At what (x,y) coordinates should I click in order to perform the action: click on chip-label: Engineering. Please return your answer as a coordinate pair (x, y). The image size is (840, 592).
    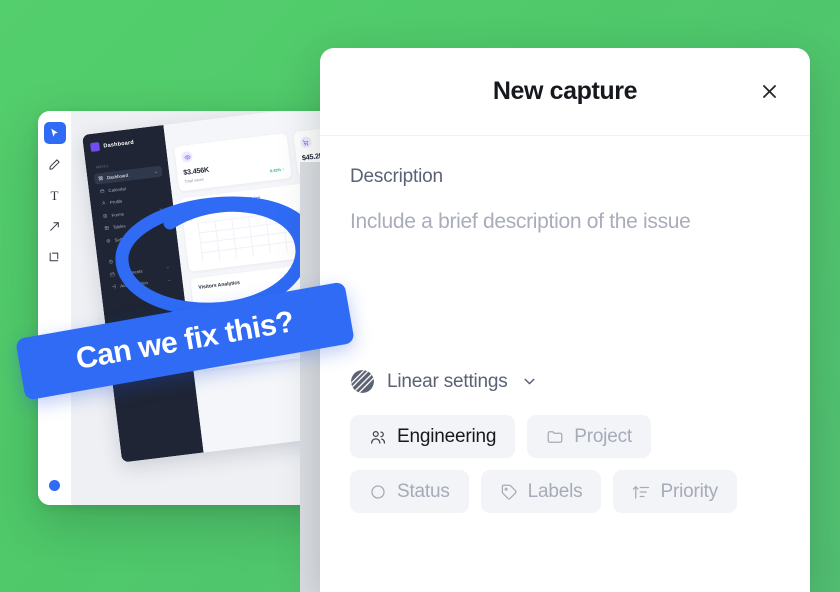
    Looking at the image, I should click on (447, 436).